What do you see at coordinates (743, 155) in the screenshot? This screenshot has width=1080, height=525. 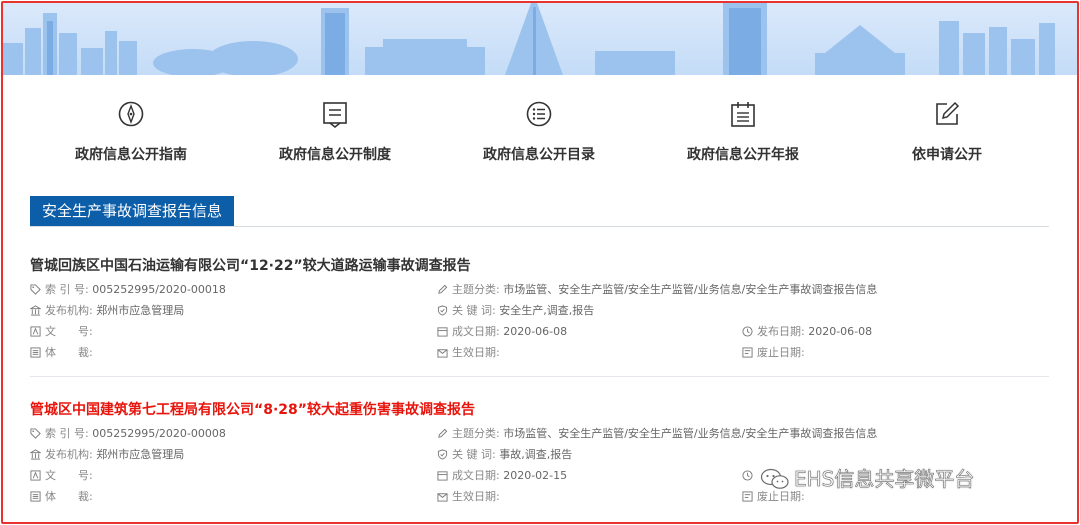 I see `nav-label: 政府信息公开年报` at bounding box center [743, 155].